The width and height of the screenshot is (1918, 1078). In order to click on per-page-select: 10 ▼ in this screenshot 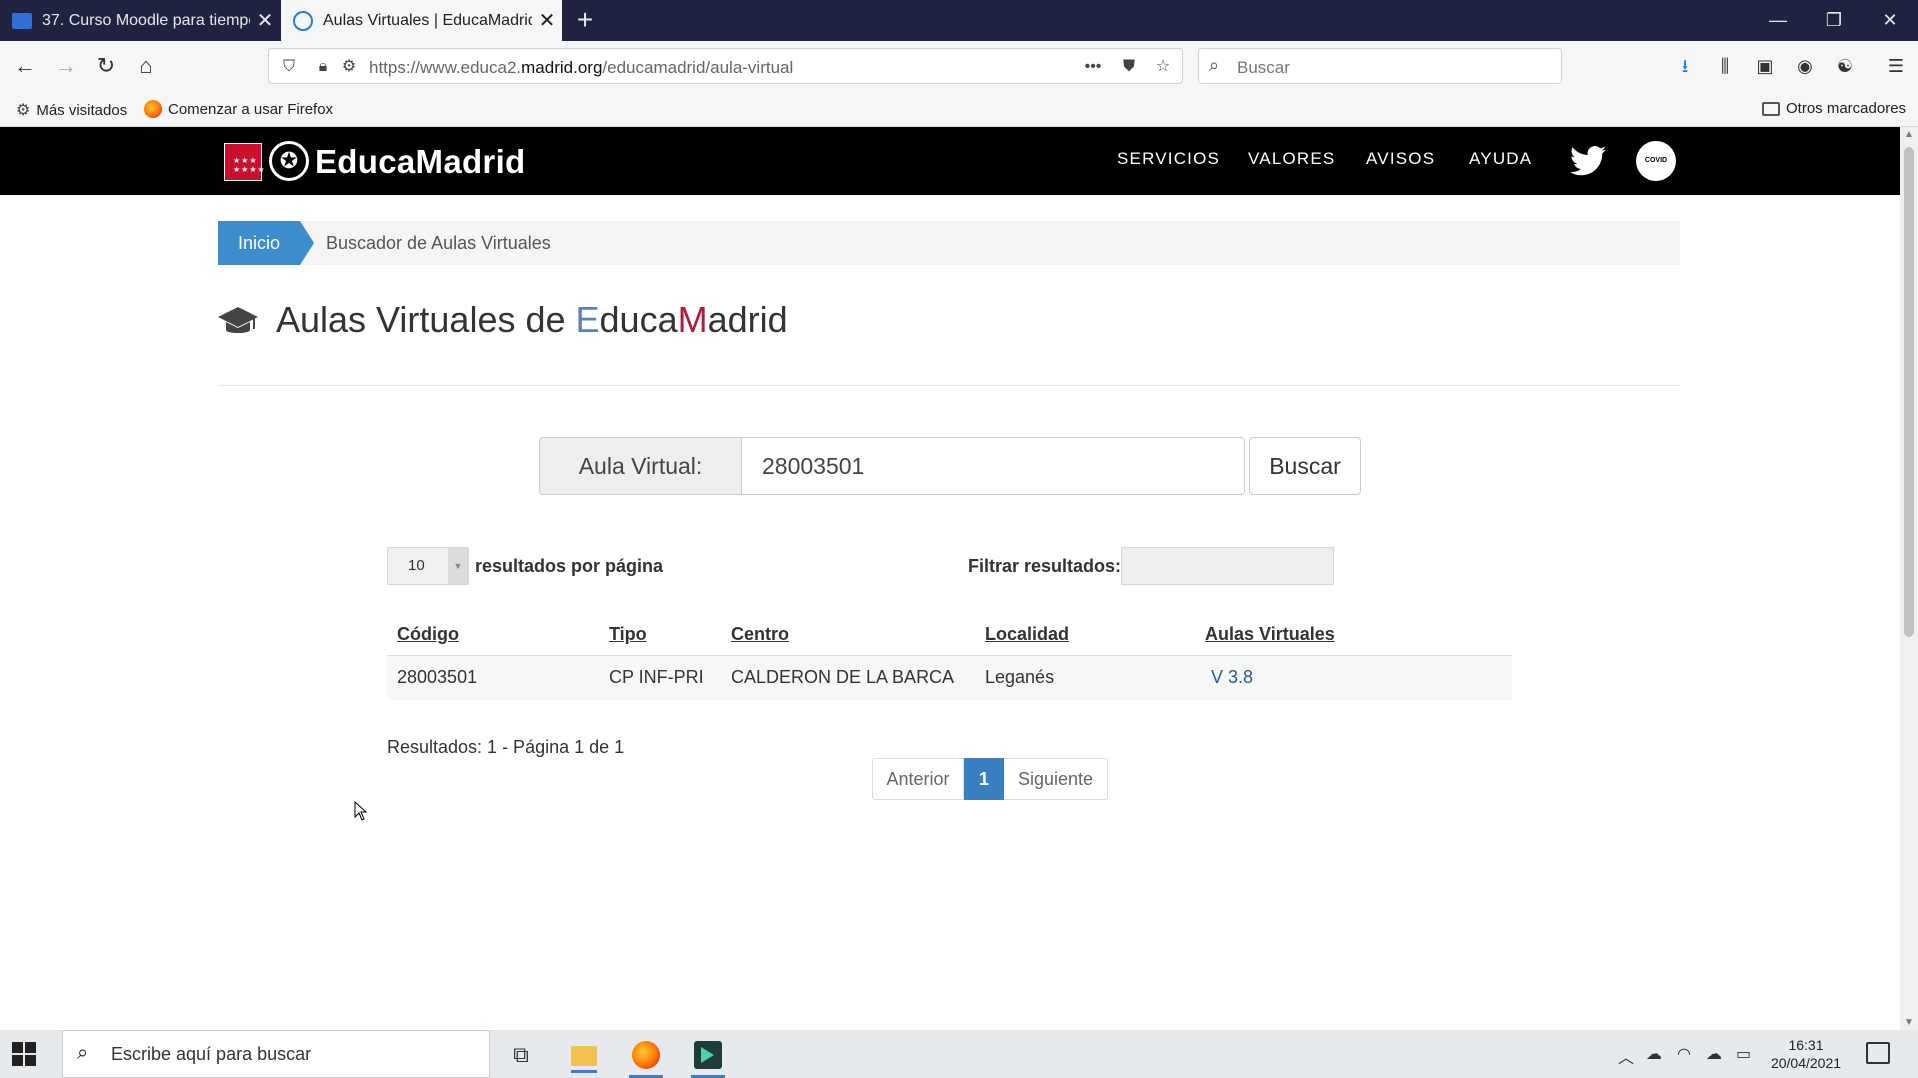, I will do `click(428, 566)`.